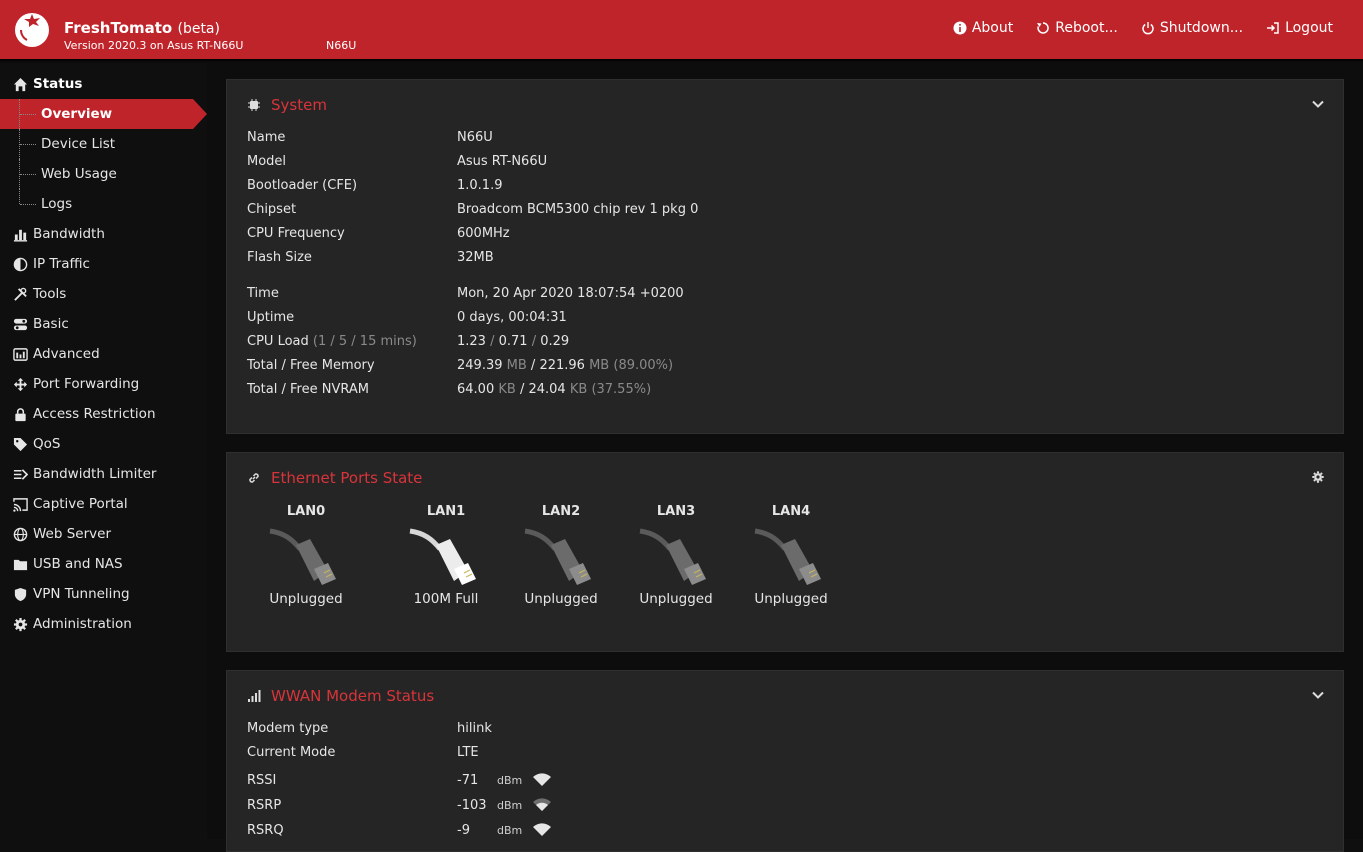  I want to click on info-row: Name N66U, so click(370, 137).